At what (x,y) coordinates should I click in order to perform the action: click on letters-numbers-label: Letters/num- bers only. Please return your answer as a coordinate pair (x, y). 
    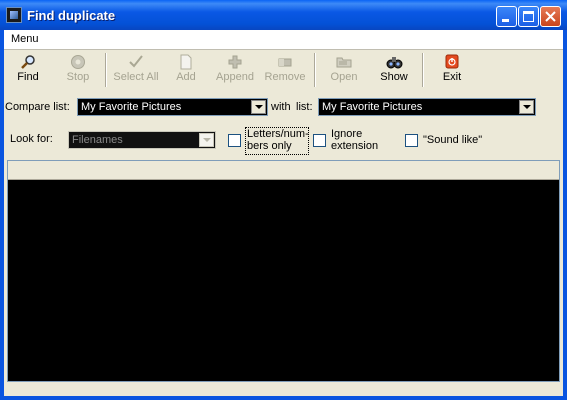
    Looking at the image, I should click on (278, 140).